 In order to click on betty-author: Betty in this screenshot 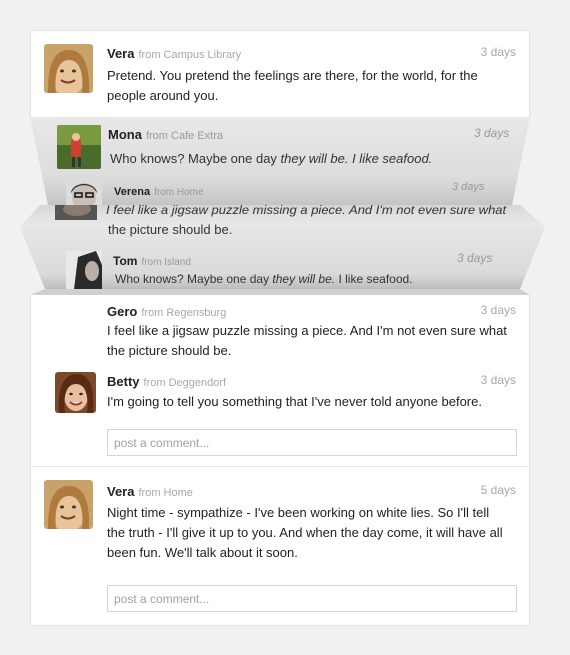, I will do `click(123, 381)`.